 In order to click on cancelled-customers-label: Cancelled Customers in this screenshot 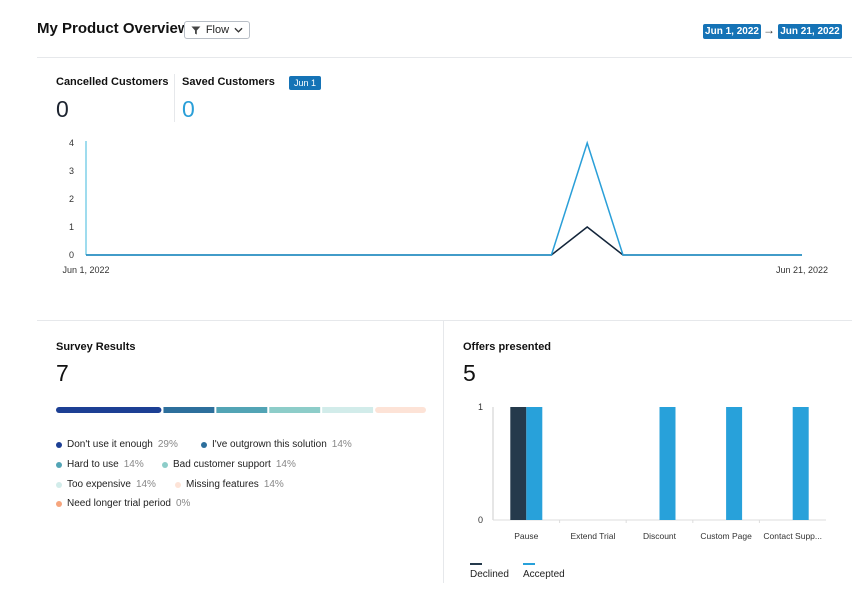, I will do `click(112, 82)`.